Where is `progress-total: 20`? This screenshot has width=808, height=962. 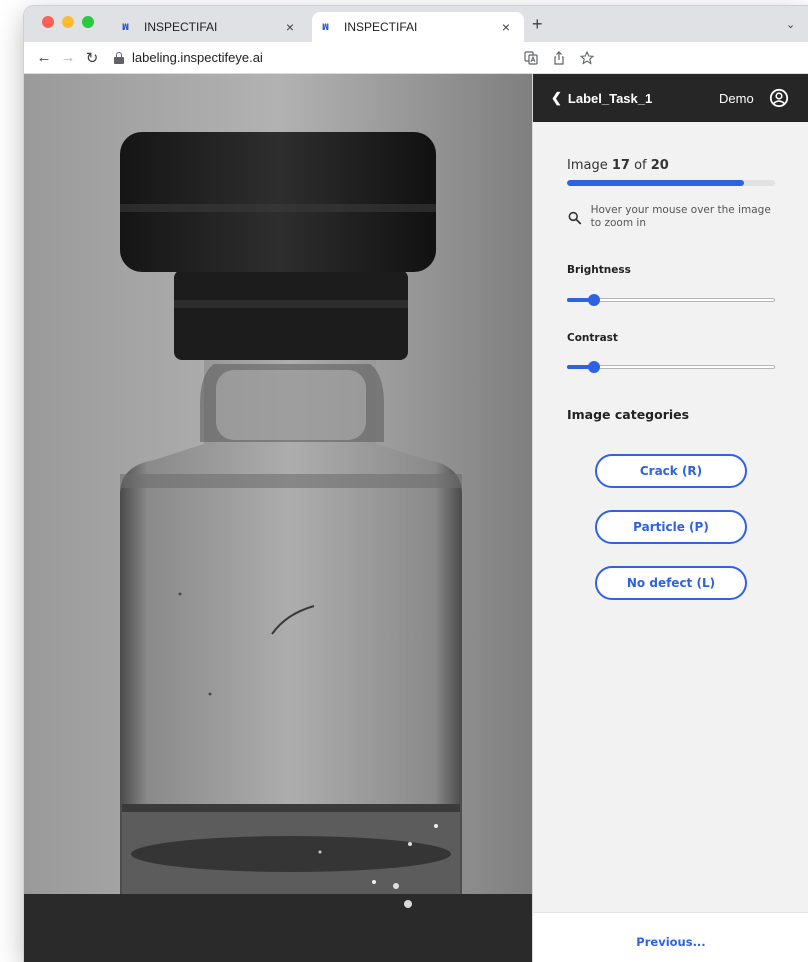 progress-total: 20 is located at coordinates (659, 165).